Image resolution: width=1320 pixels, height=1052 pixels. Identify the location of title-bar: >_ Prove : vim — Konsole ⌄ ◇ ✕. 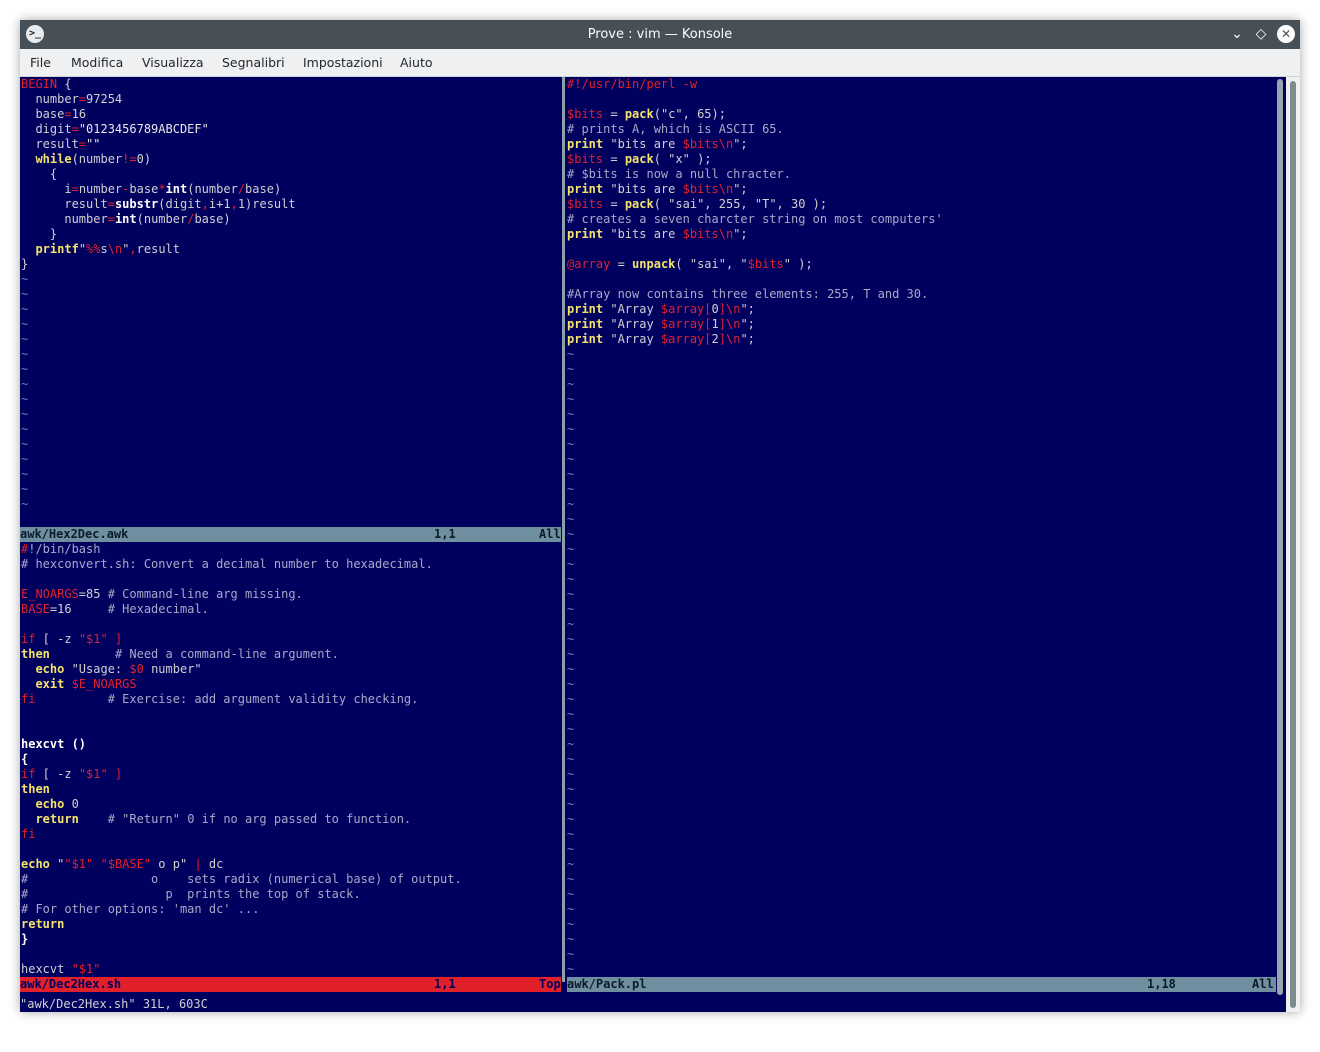
(660, 34).